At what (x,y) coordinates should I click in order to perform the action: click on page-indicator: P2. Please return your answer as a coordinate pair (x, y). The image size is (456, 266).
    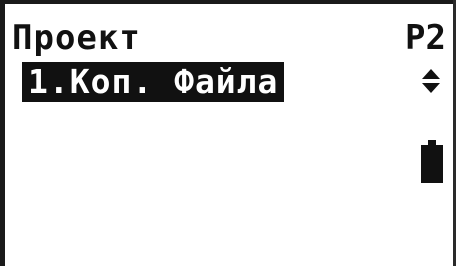
    Looking at the image, I should click on (425, 38).